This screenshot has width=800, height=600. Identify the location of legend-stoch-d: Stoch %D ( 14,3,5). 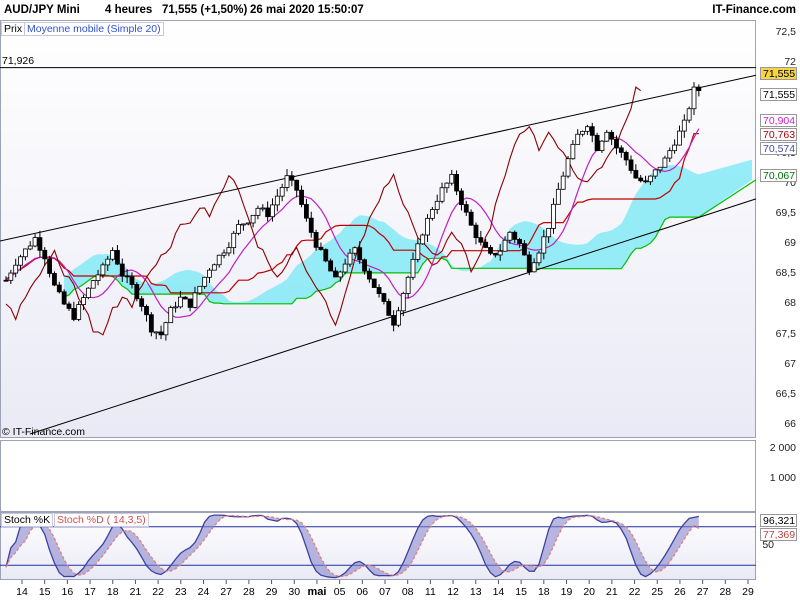
(101, 520).